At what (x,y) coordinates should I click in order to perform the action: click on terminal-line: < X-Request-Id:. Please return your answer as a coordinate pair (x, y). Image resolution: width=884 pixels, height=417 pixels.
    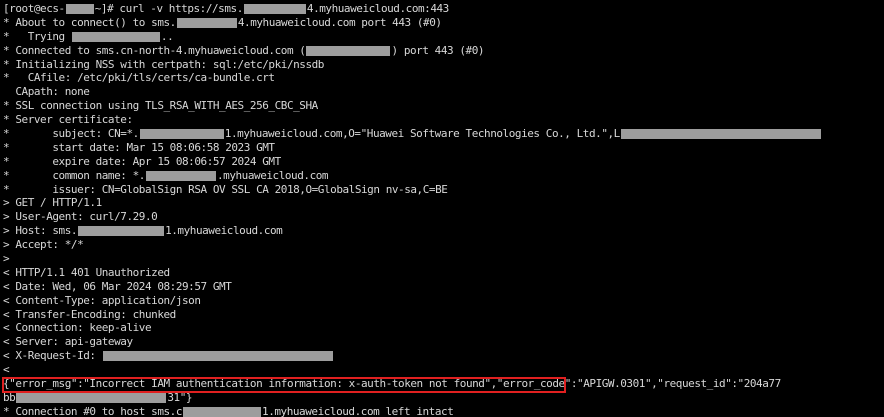
    Looking at the image, I should click on (443, 356).